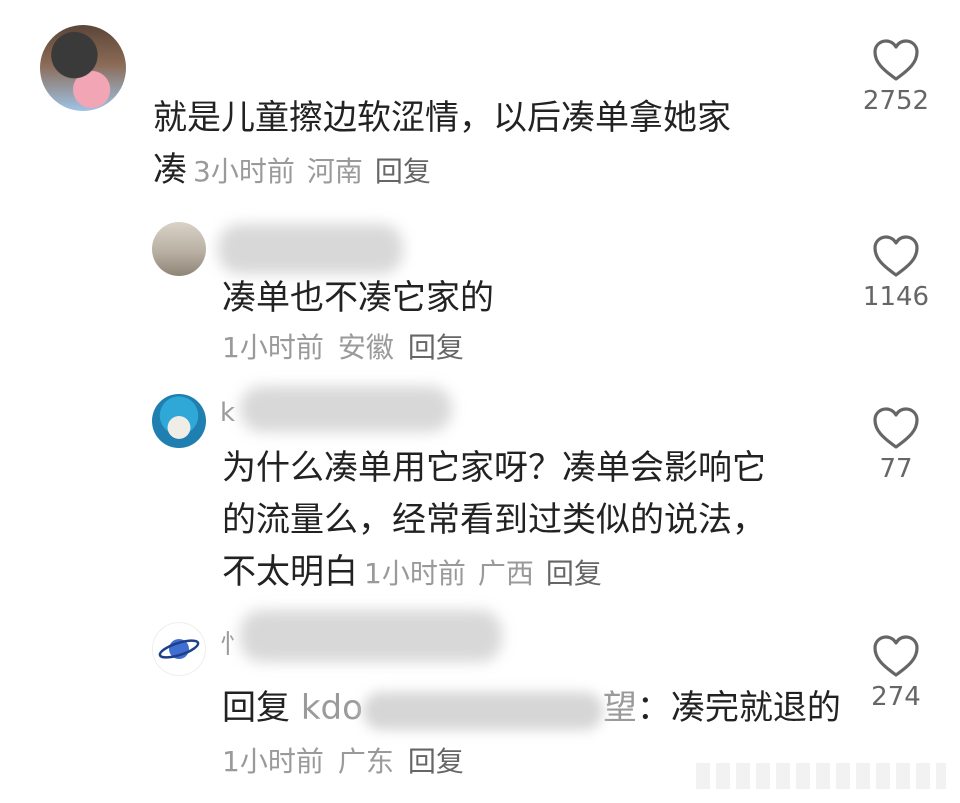 This screenshot has height=803, width=960. What do you see at coordinates (365, 347) in the screenshot?
I see `comment-location: 安徽` at bounding box center [365, 347].